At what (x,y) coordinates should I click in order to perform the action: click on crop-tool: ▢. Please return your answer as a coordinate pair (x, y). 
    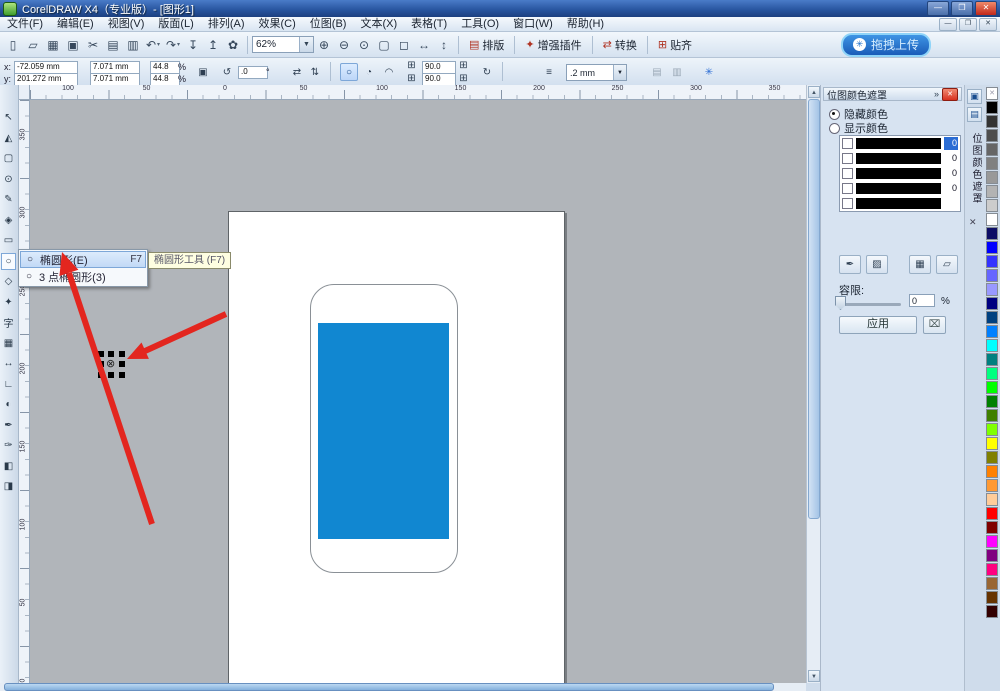
    Looking at the image, I should click on (8, 158).